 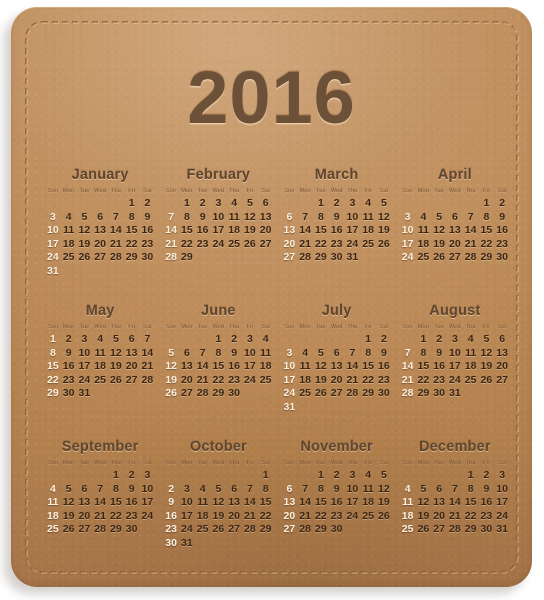 I want to click on day-cell: 25, so click(x=368, y=517).